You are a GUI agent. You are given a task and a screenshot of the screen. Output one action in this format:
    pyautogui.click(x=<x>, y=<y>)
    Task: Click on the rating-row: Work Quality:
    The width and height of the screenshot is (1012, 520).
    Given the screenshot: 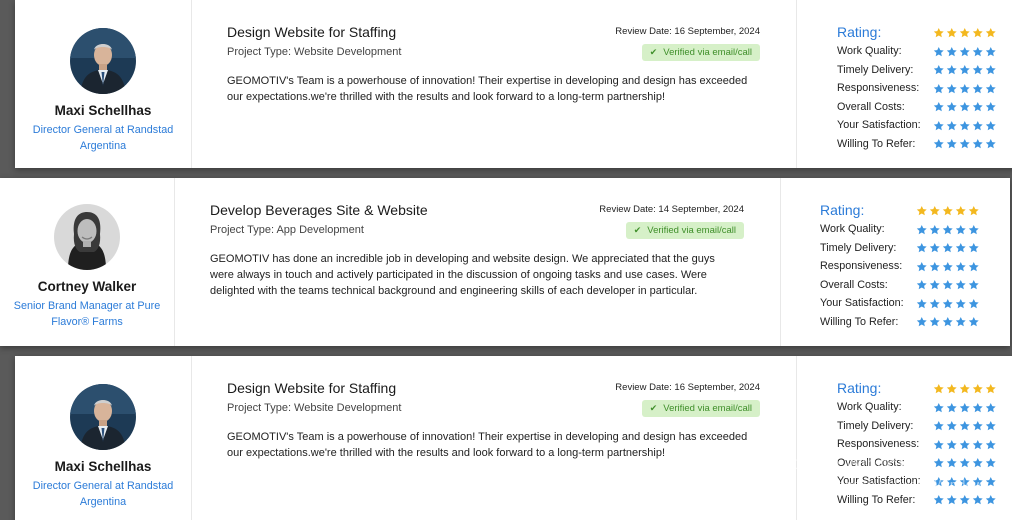 What is the action you would take?
    pyautogui.click(x=914, y=229)
    